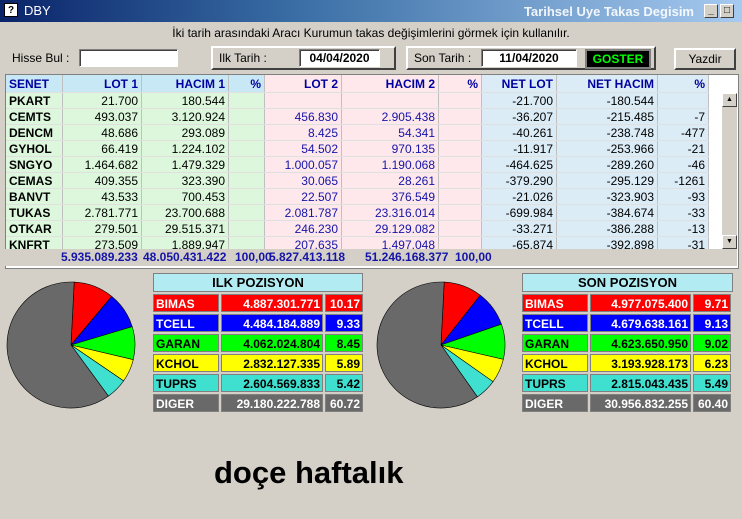  I want to click on col-lot1: LOT 1, so click(102, 84).